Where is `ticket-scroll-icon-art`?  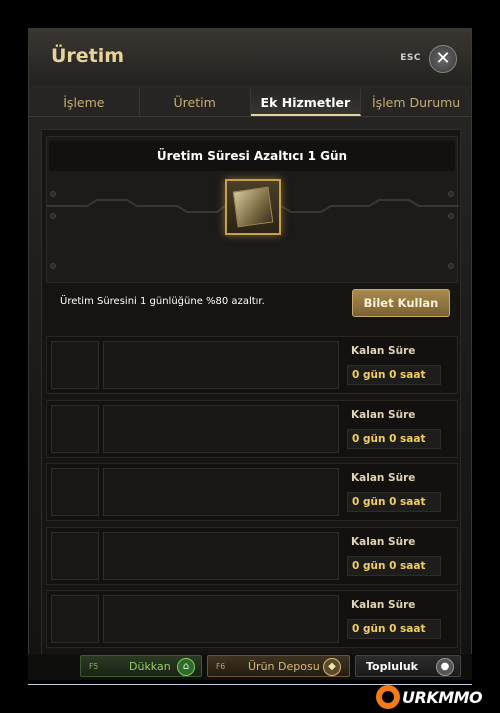 ticket-scroll-icon-art is located at coordinates (253, 207).